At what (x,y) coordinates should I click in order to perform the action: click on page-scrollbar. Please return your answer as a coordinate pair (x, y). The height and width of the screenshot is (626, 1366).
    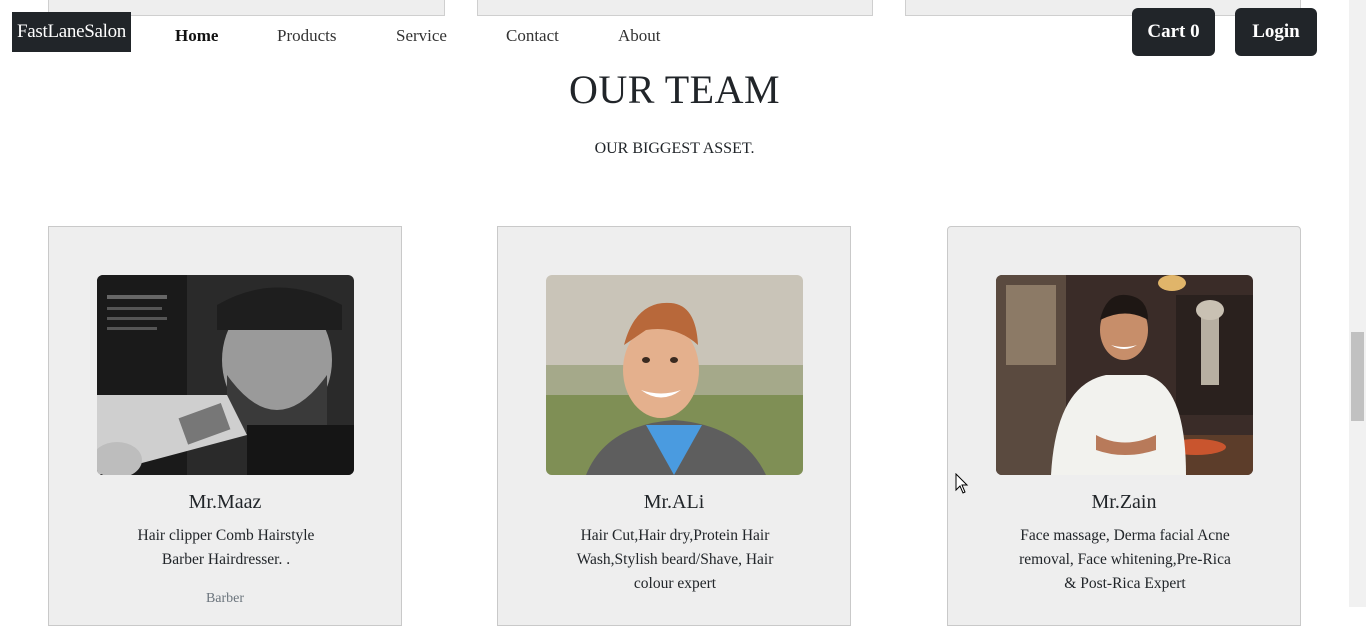
    Looking at the image, I should click on (1357, 303).